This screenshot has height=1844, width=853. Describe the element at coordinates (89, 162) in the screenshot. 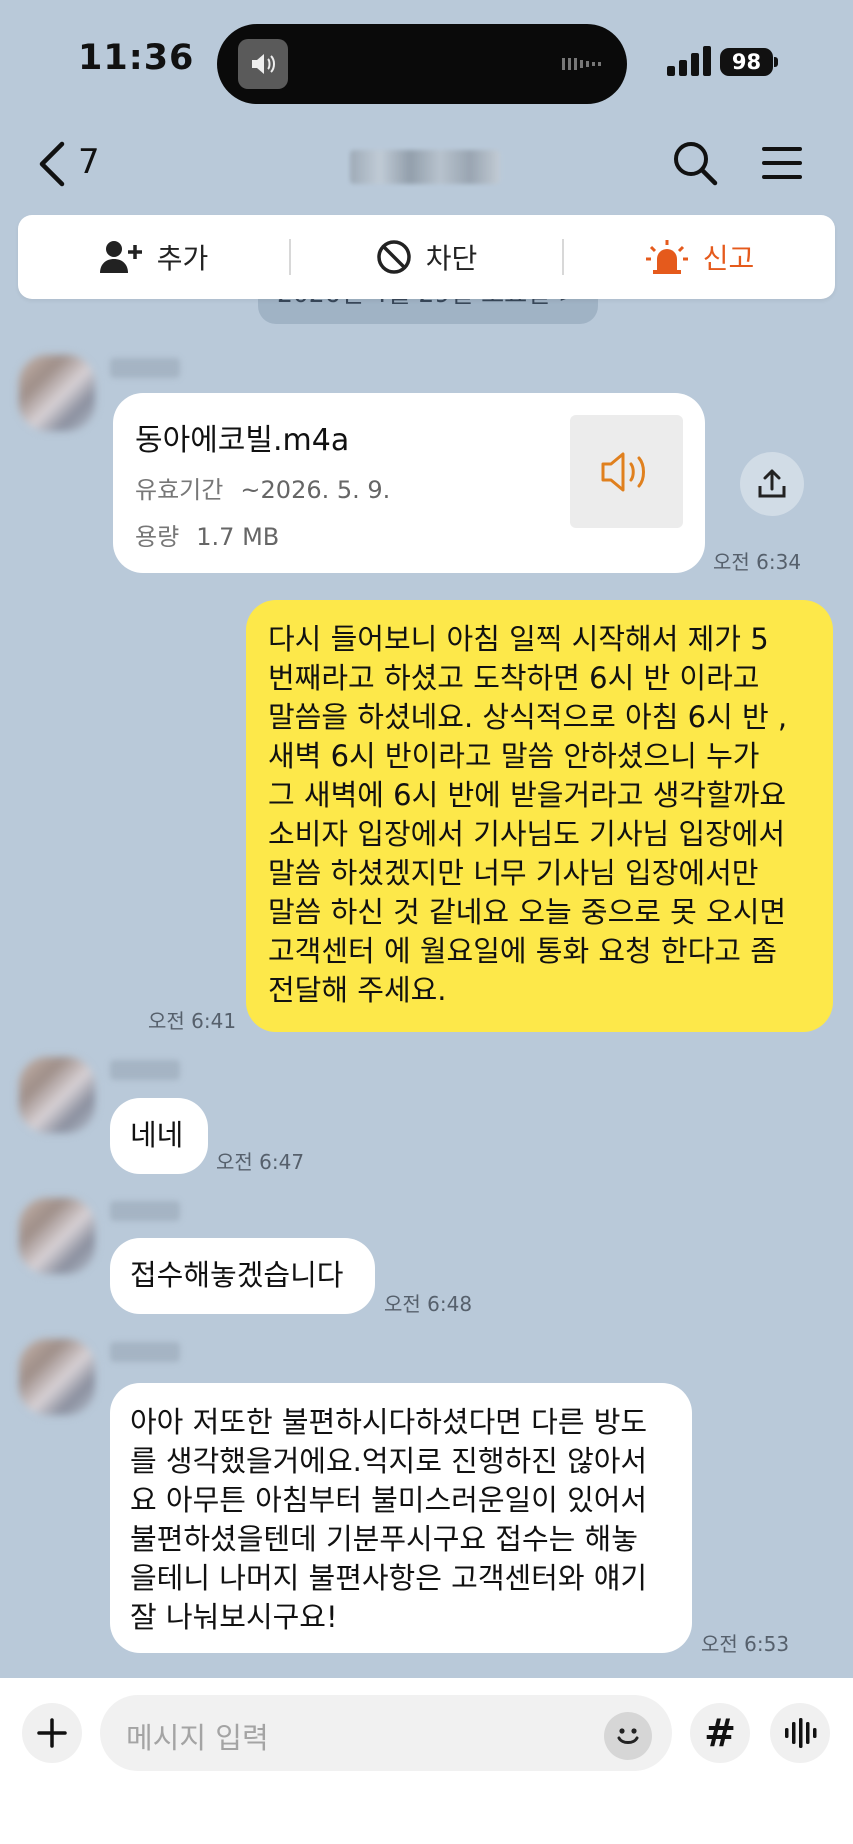

I see `unread-count: 7` at that location.